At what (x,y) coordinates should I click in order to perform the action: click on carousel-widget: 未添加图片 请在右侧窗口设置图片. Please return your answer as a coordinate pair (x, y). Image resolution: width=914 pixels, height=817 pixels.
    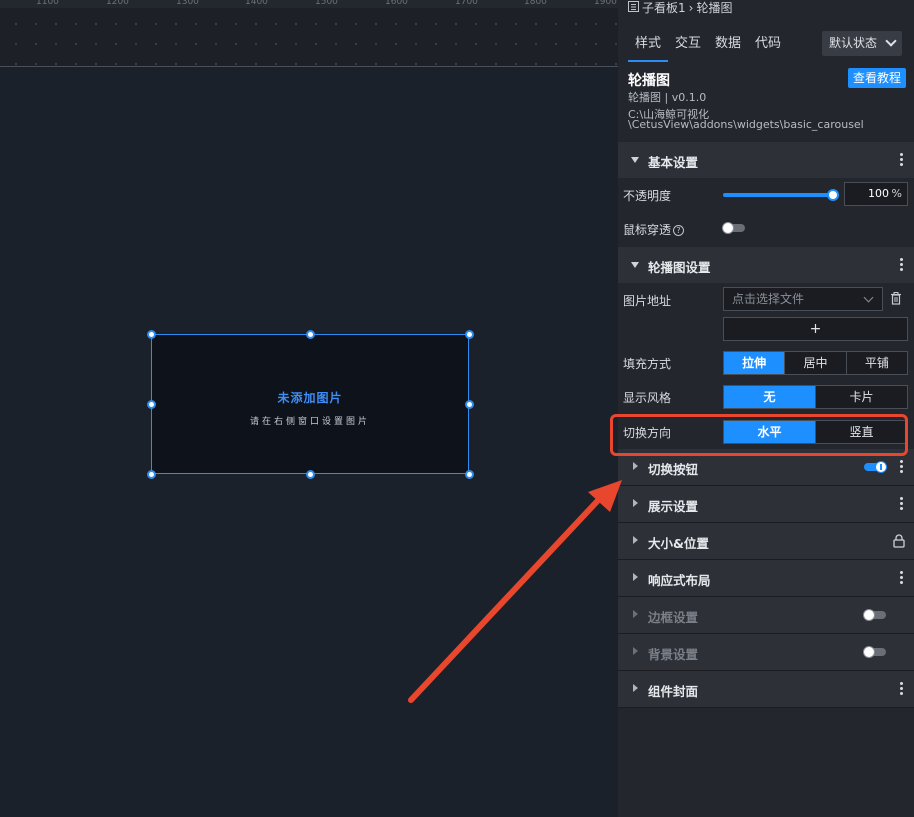
    Looking at the image, I should click on (310, 404).